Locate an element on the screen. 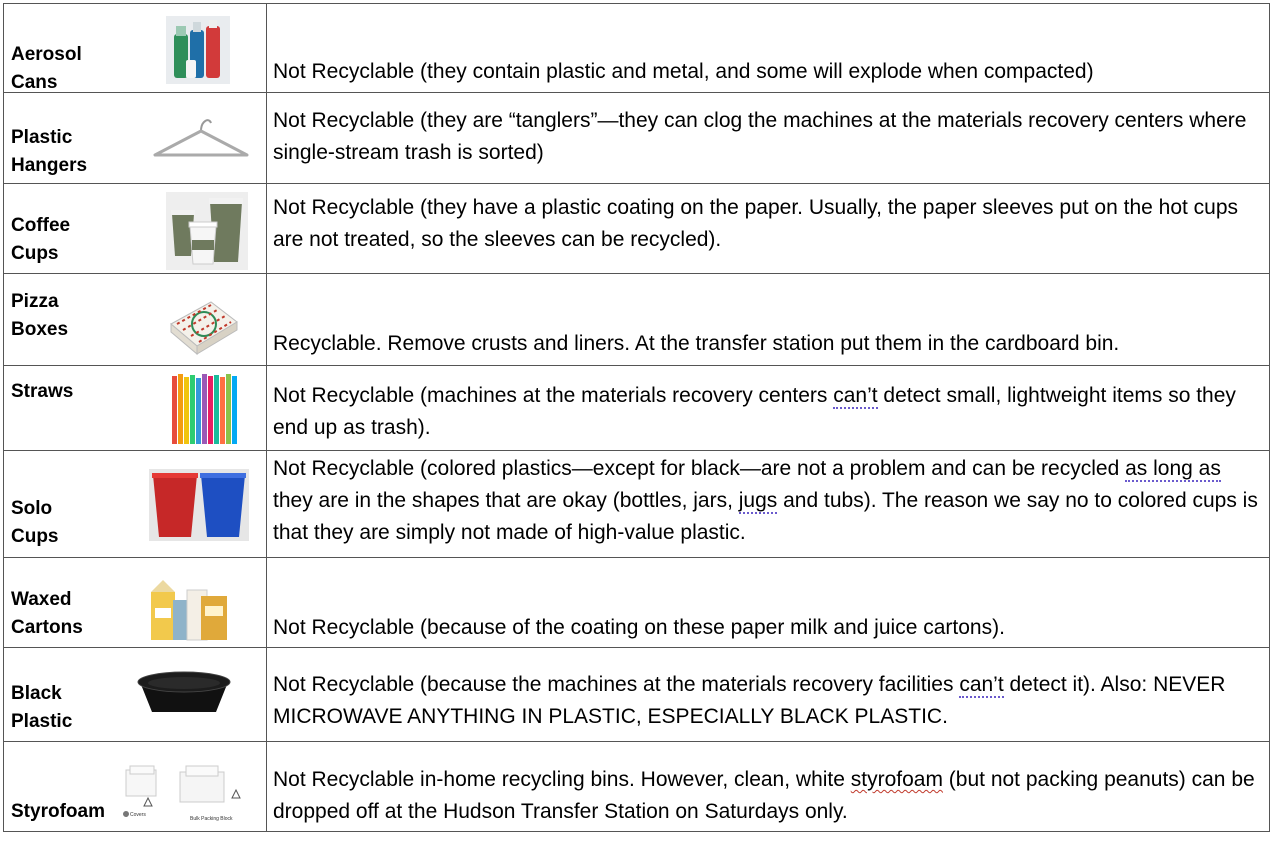  solo-cups-image is located at coordinates (199, 505).